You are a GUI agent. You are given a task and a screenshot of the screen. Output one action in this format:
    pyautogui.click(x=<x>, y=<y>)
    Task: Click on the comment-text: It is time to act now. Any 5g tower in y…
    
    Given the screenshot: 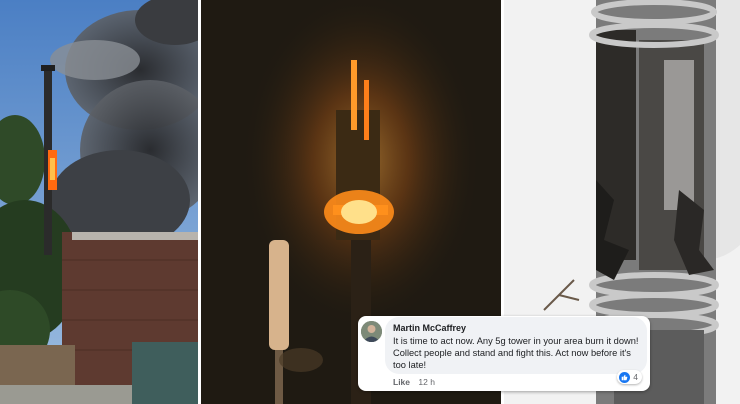 What is the action you would take?
    pyautogui.click(x=516, y=353)
    